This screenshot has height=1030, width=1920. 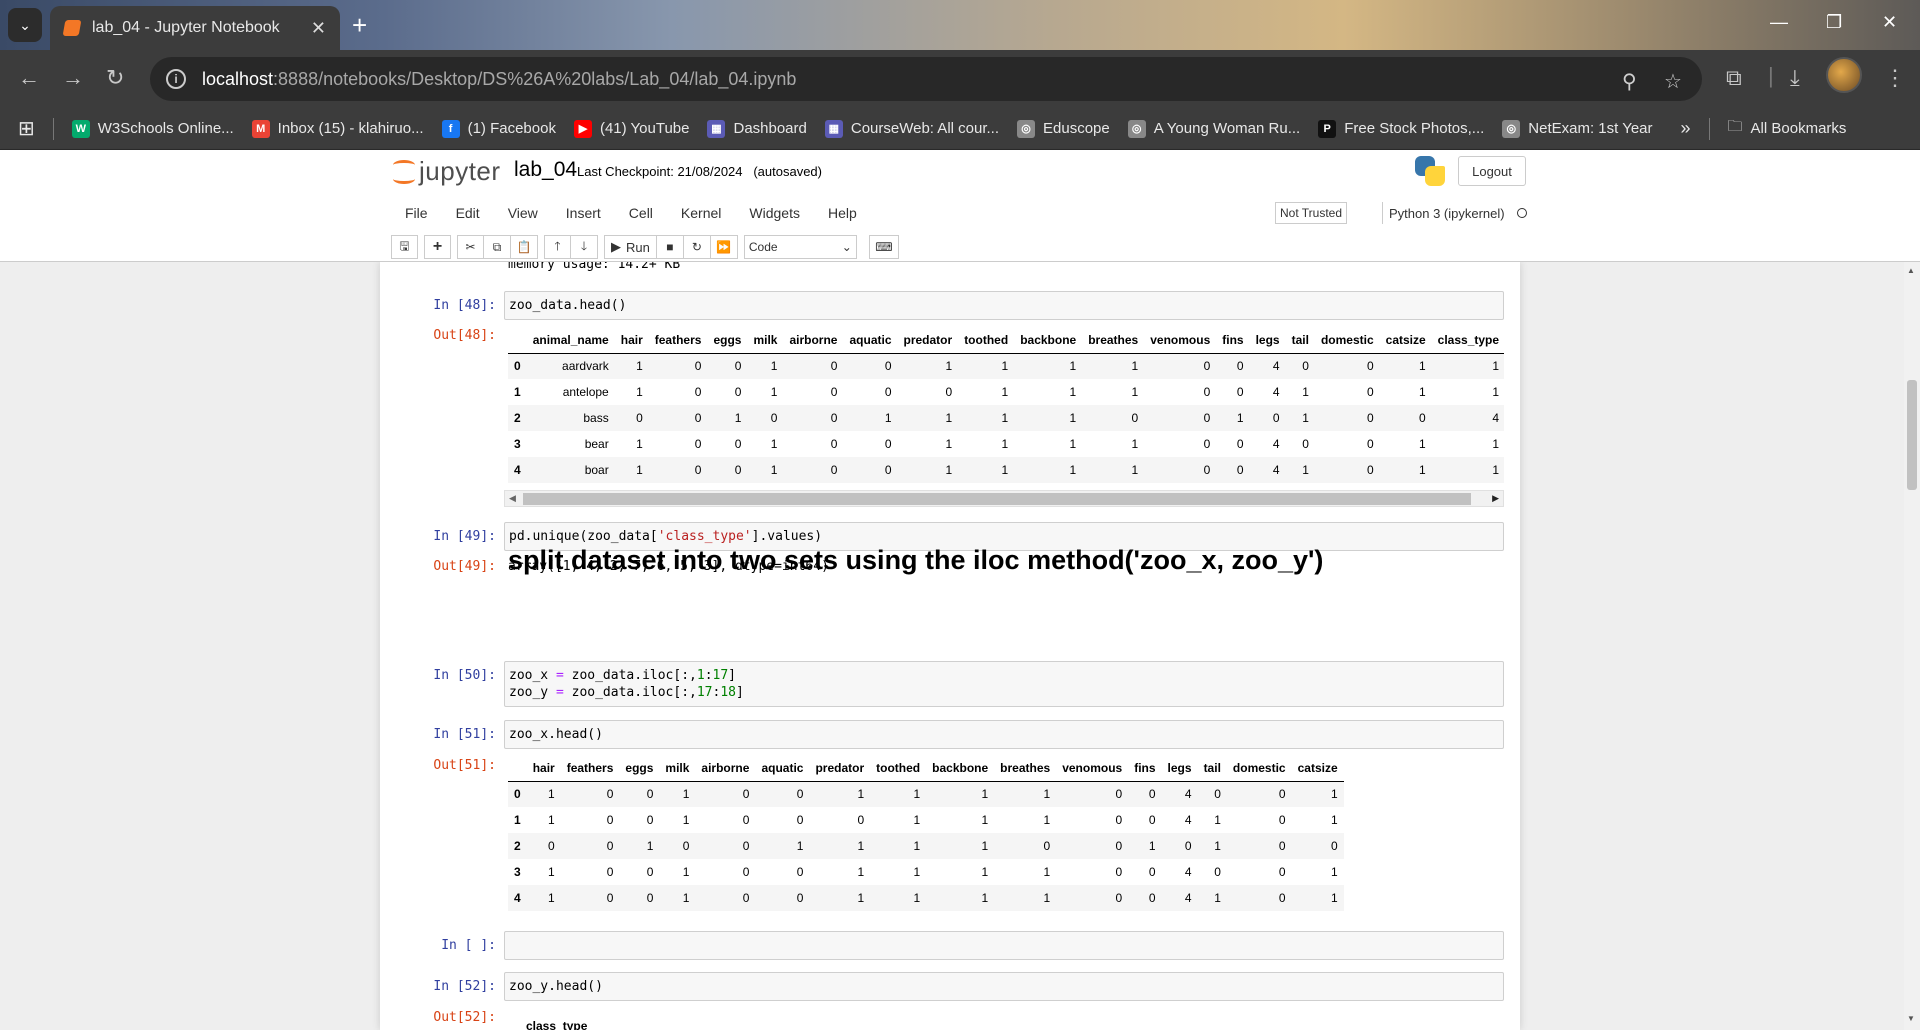 I want to click on kernel-idle-icon, so click(x=1521, y=213).